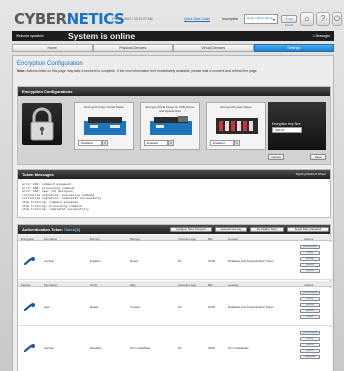 The height and width of the screenshot is (371, 344). I want to click on tab-home: Home, so click(52, 48).